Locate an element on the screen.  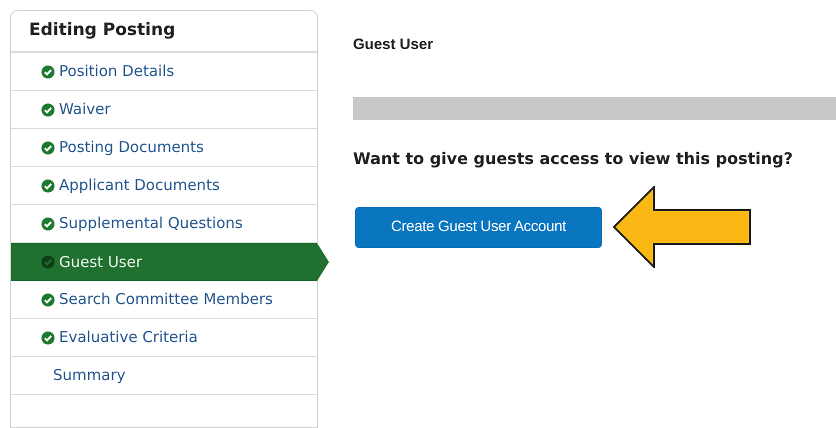
section-title: Guest User is located at coordinates (393, 45).